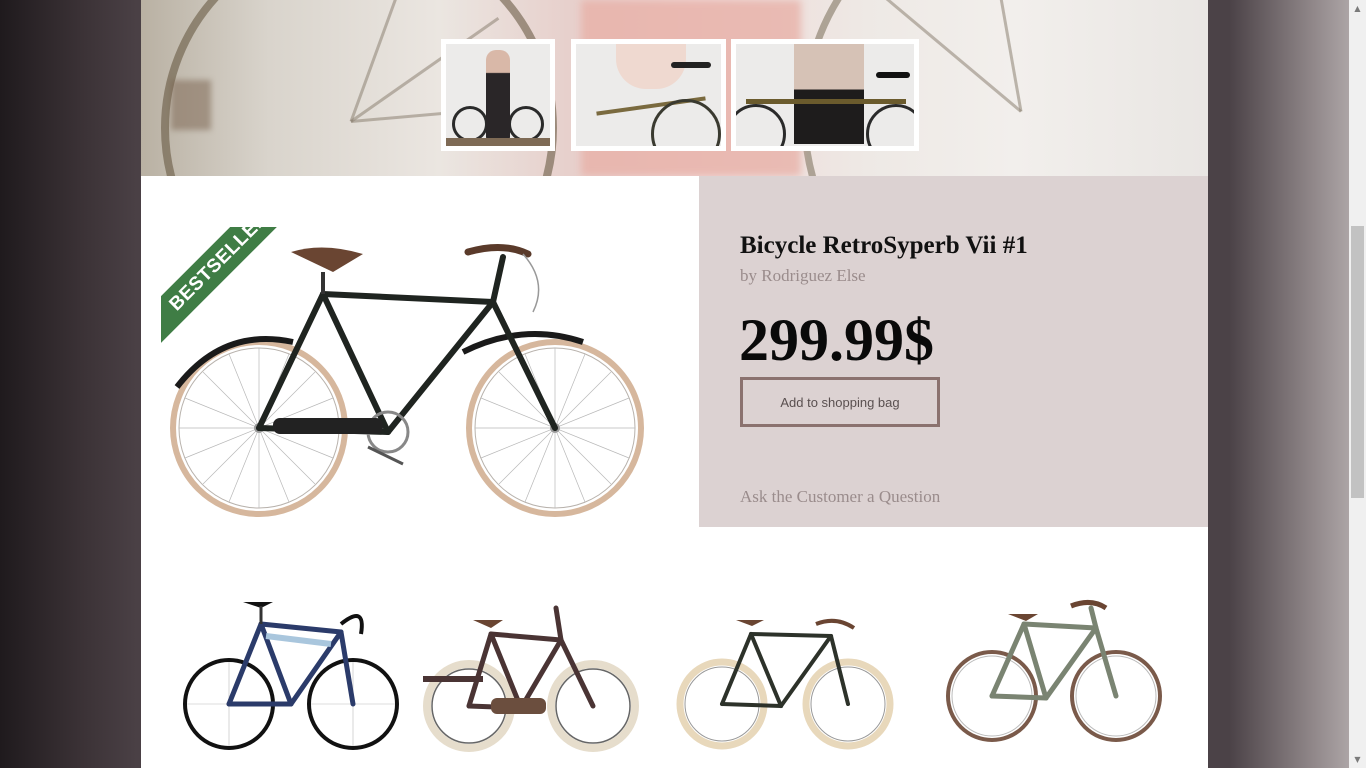  I want to click on product-price: 299.99$, so click(836, 340).